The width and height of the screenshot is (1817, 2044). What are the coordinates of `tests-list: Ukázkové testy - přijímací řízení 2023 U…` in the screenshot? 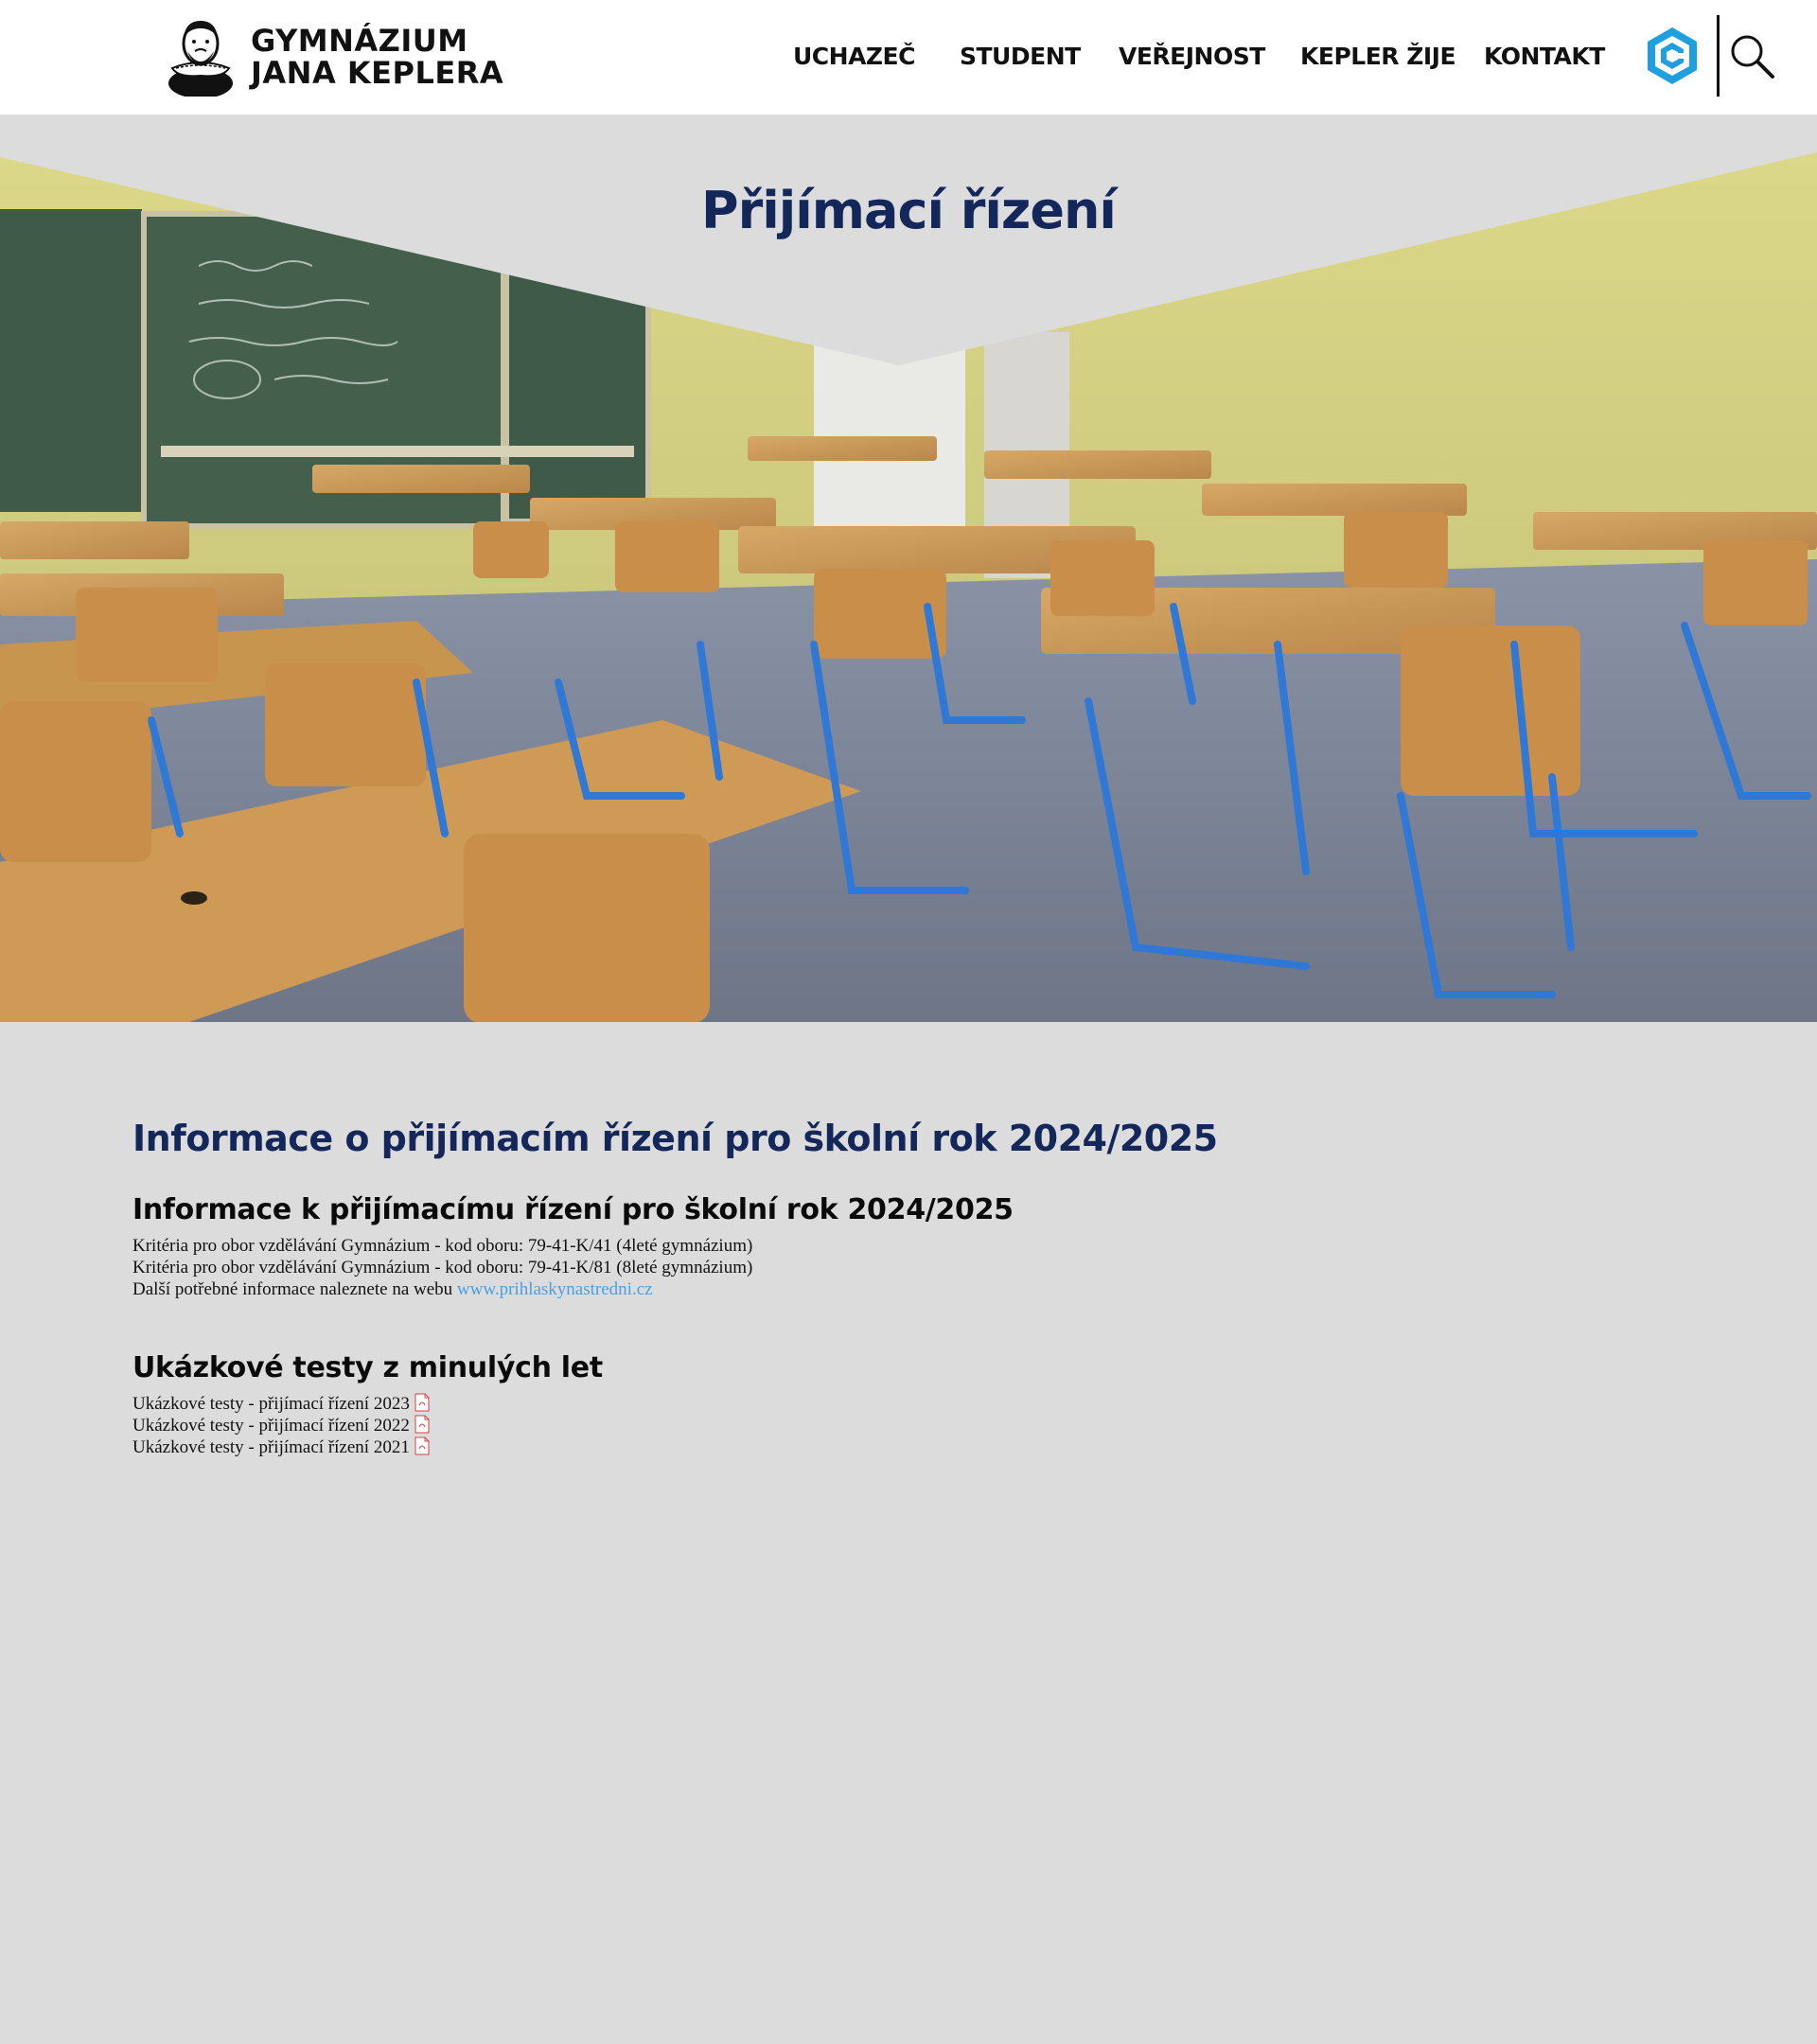 It's located at (908, 1425).